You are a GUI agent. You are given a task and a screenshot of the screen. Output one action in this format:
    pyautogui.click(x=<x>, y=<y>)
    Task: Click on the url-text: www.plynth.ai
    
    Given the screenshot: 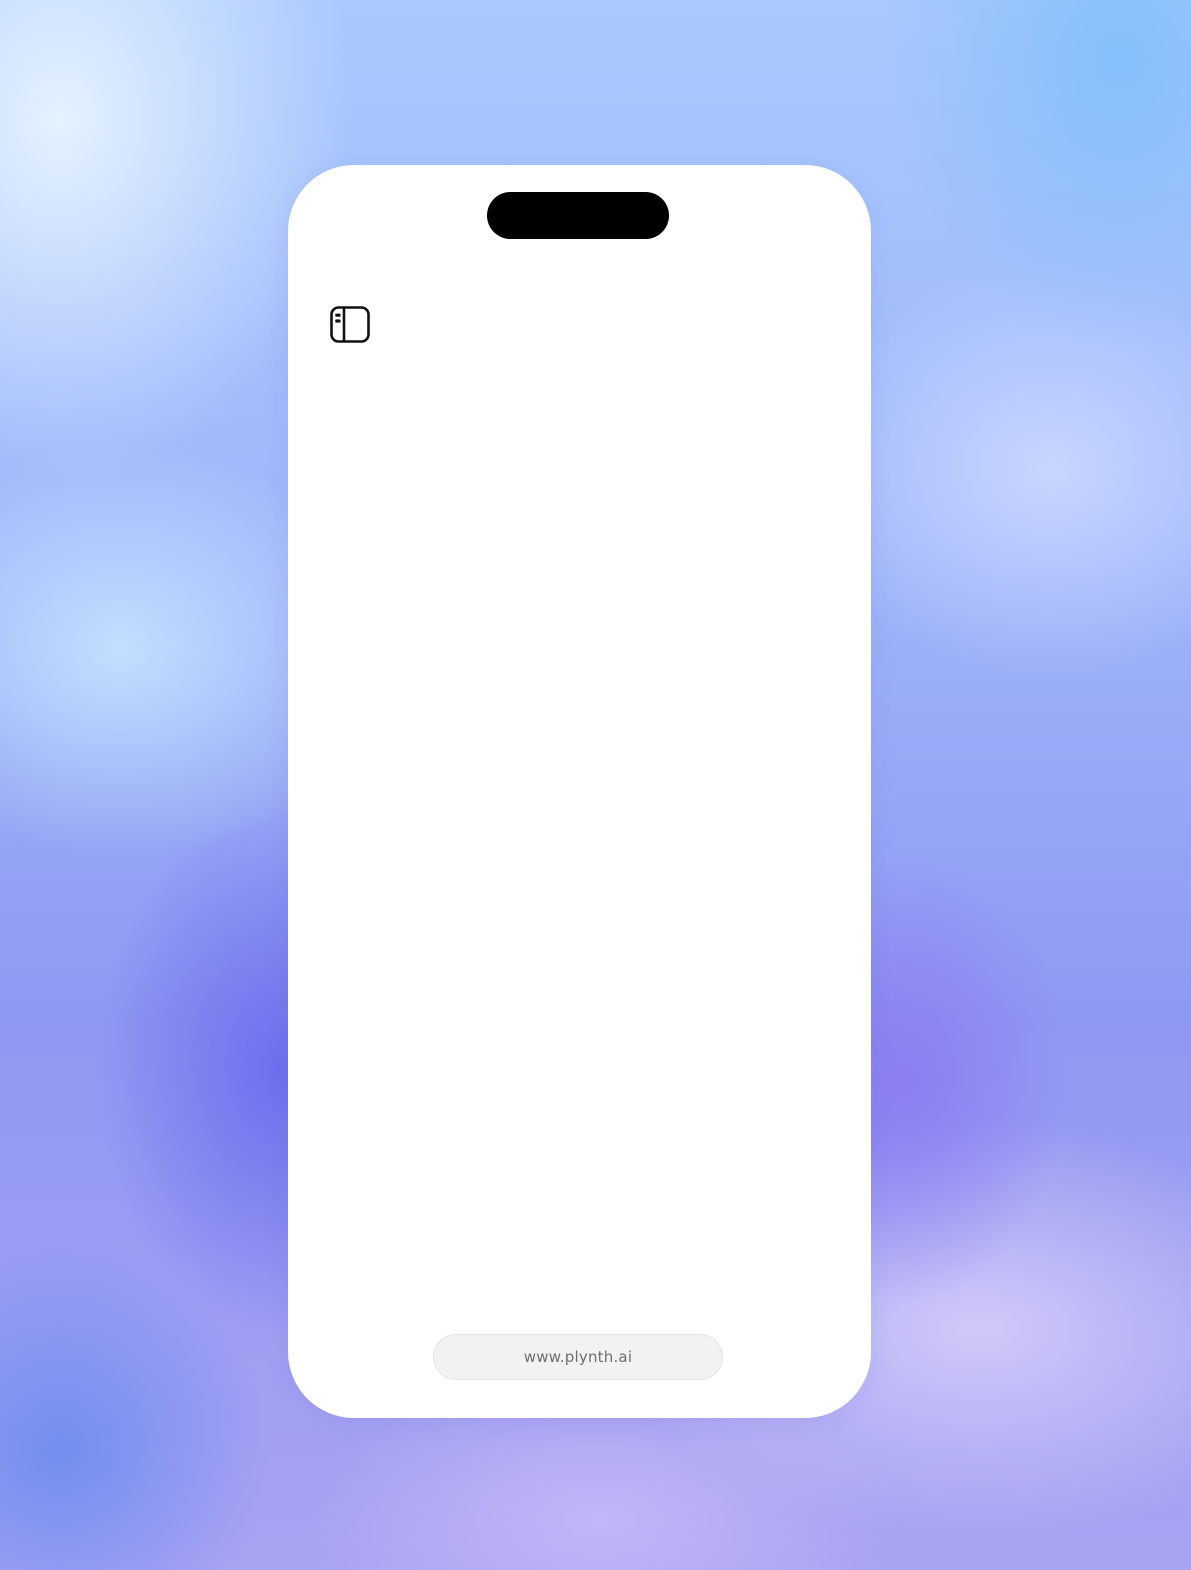 What is the action you would take?
    pyautogui.click(x=578, y=1357)
    